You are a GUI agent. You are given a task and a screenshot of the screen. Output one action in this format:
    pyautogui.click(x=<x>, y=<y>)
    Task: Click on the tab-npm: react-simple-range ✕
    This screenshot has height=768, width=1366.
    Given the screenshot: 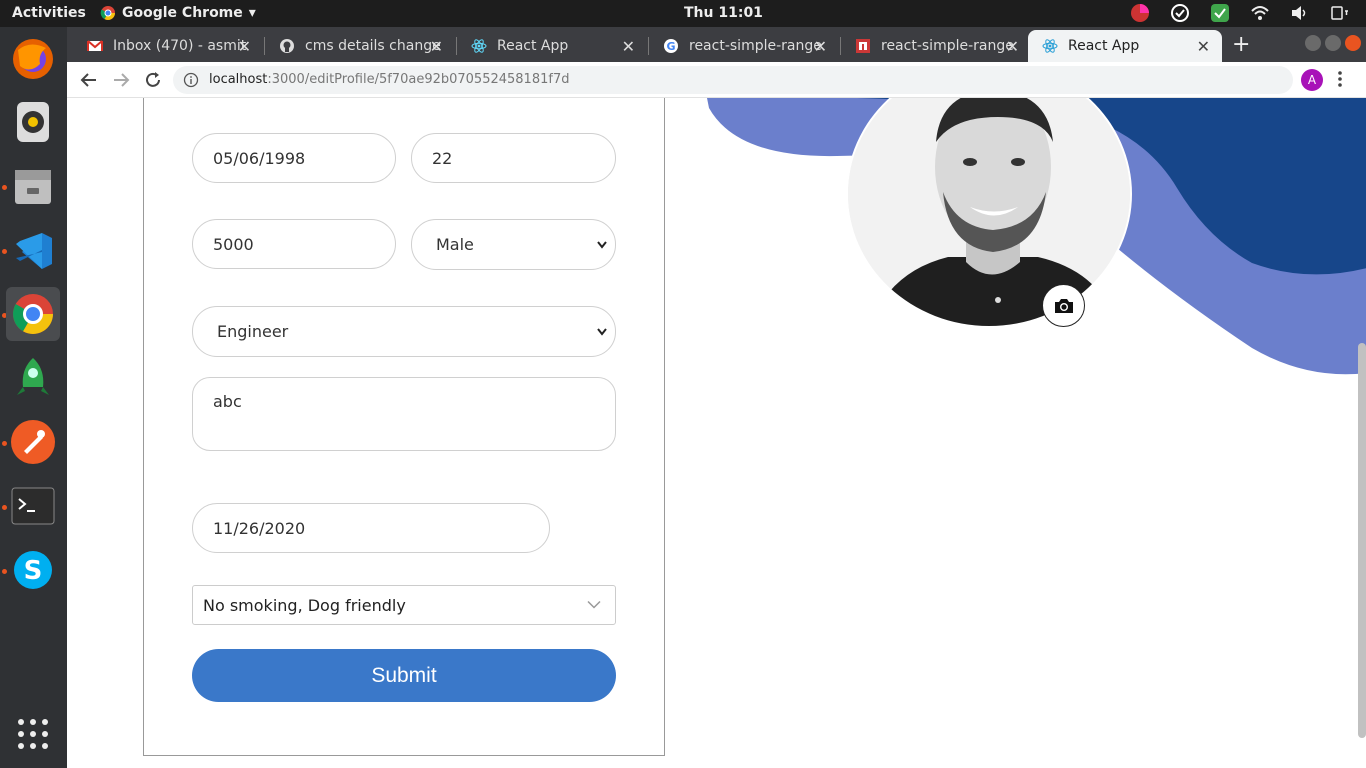 What is the action you would take?
    pyautogui.click(x=936, y=46)
    